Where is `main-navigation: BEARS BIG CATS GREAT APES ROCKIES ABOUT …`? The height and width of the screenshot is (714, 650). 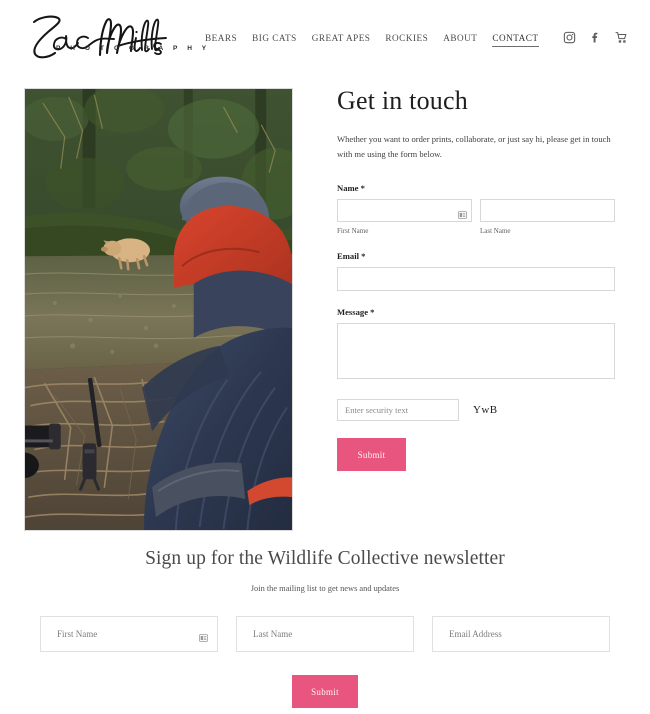 main-navigation: BEARS BIG CATS GREAT APES ROCKIES ABOUT … is located at coordinates (372, 40).